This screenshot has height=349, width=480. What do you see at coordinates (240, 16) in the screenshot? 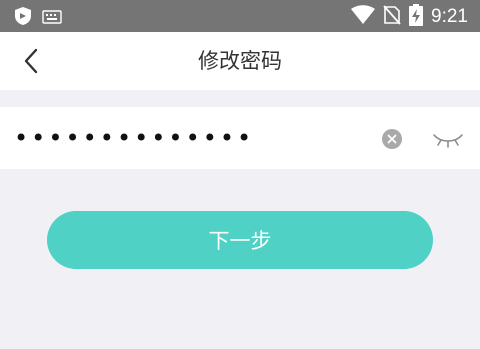
I see `status-bar: 9:21` at bounding box center [240, 16].